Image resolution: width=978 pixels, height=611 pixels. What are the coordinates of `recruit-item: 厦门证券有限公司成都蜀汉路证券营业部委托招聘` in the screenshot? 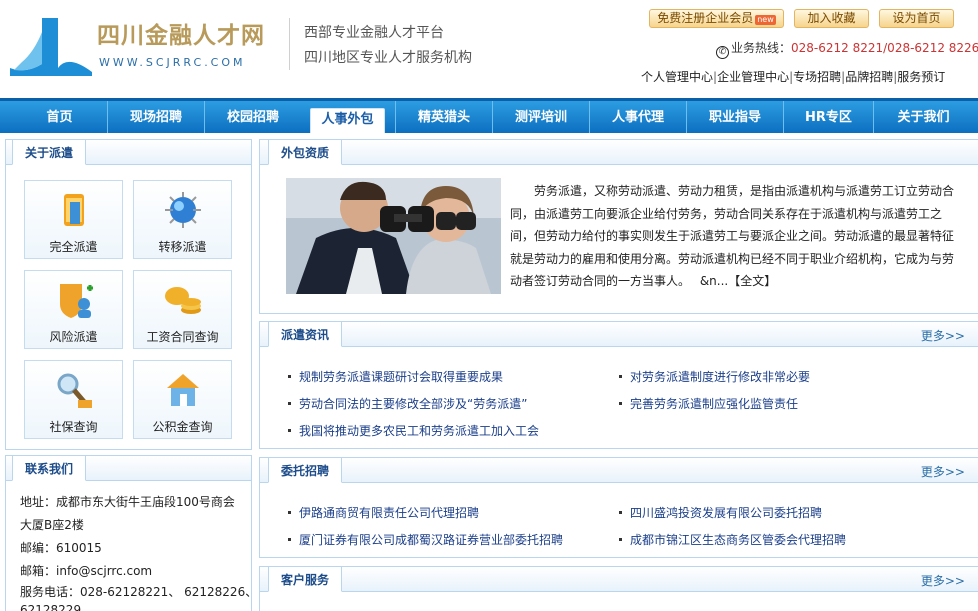 It's located at (425, 539).